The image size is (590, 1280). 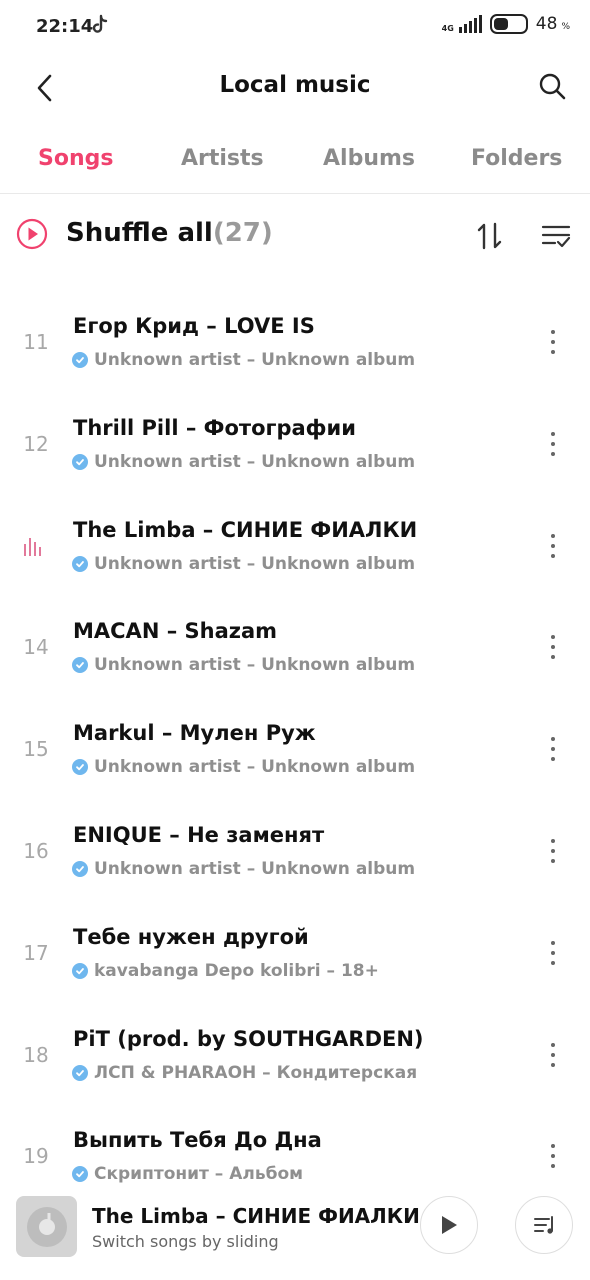 I want to click on disc-icon, so click(x=46, y=1226).